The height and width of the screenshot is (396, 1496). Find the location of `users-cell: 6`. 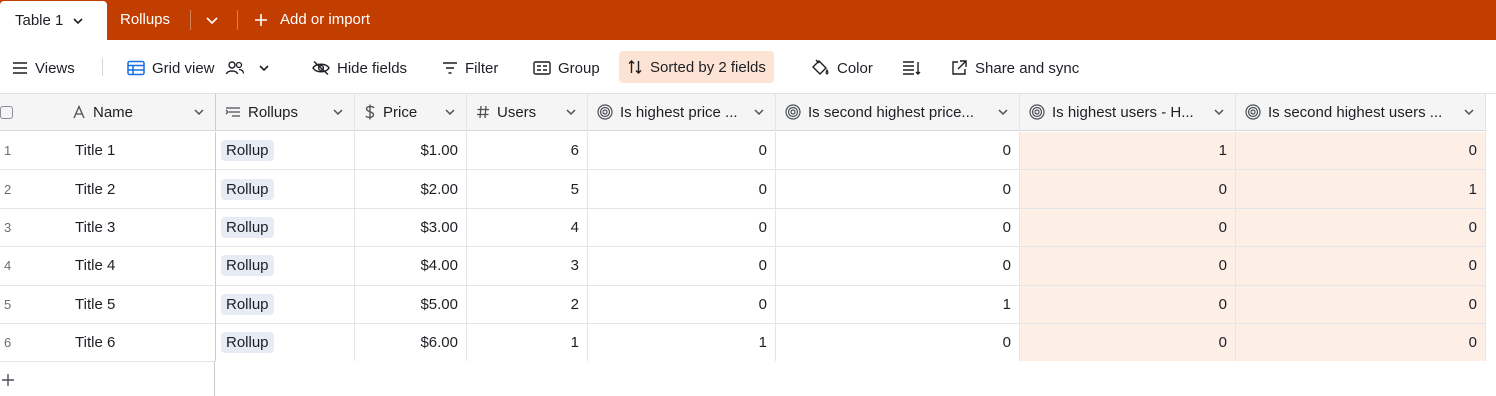

users-cell: 6 is located at coordinates (527, 151).